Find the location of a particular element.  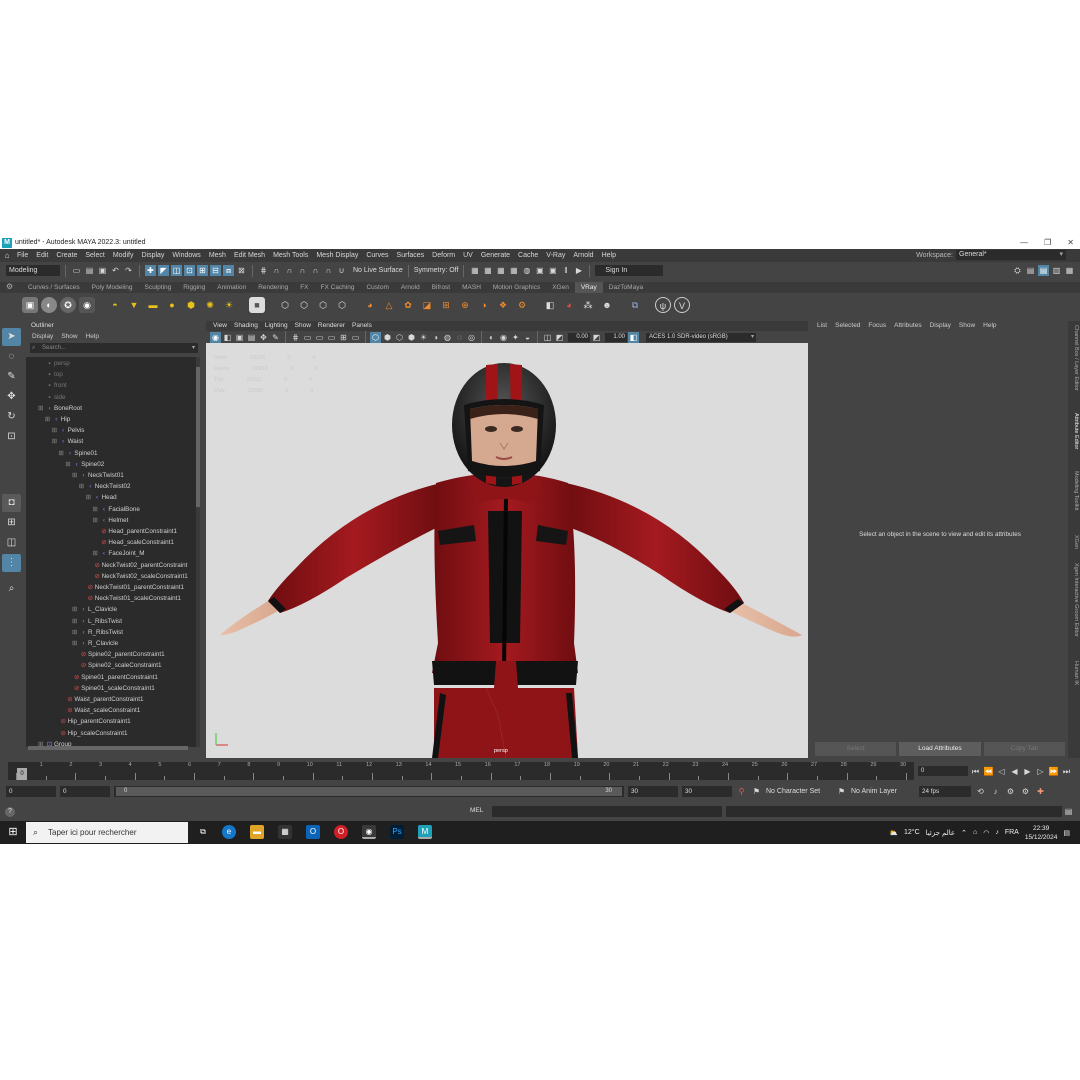

xray-joints-icon: ✦ is located at coordinates (515, 337).